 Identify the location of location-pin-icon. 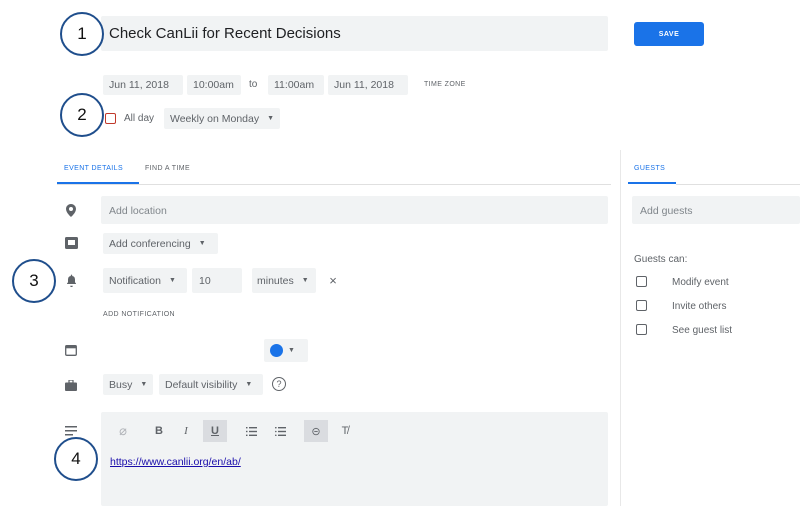
(71, 210).